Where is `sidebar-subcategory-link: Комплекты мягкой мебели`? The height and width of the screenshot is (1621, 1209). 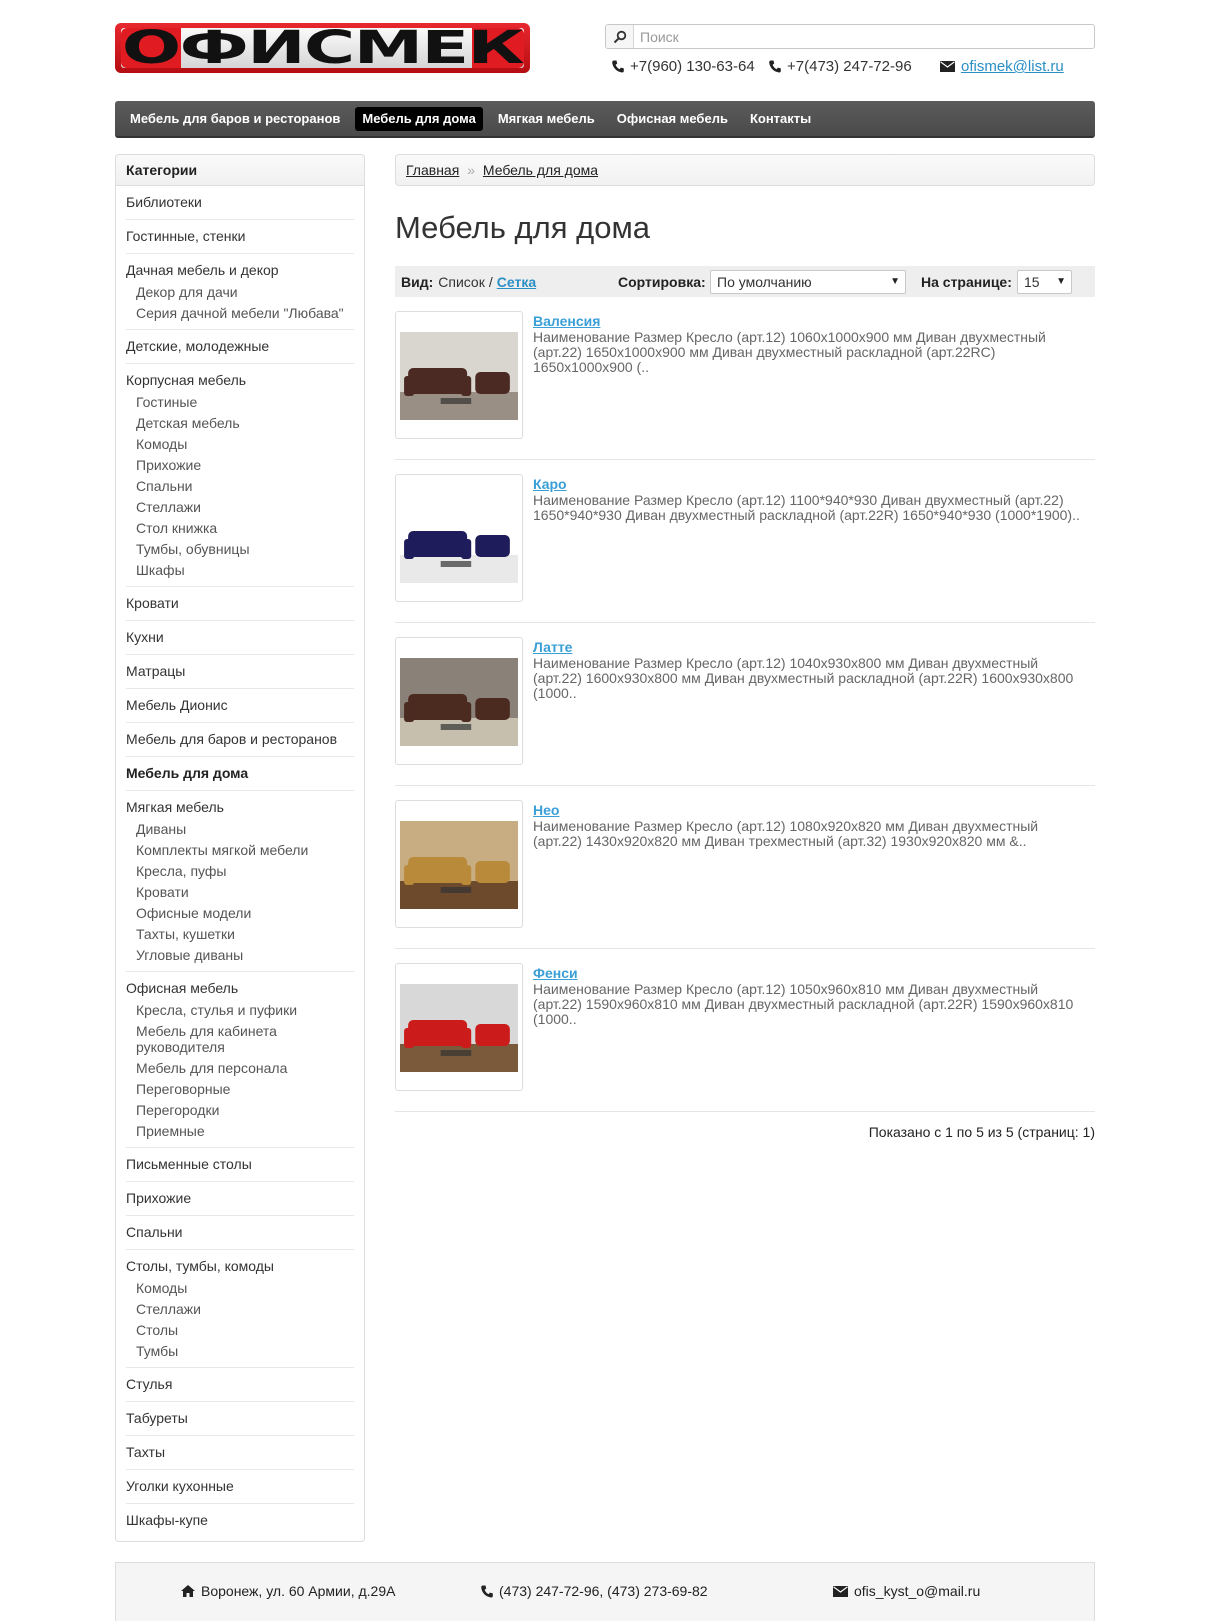 sidebar-subcategory-link: Комплекты мягкой мебели is located at coordinates (240, 850).